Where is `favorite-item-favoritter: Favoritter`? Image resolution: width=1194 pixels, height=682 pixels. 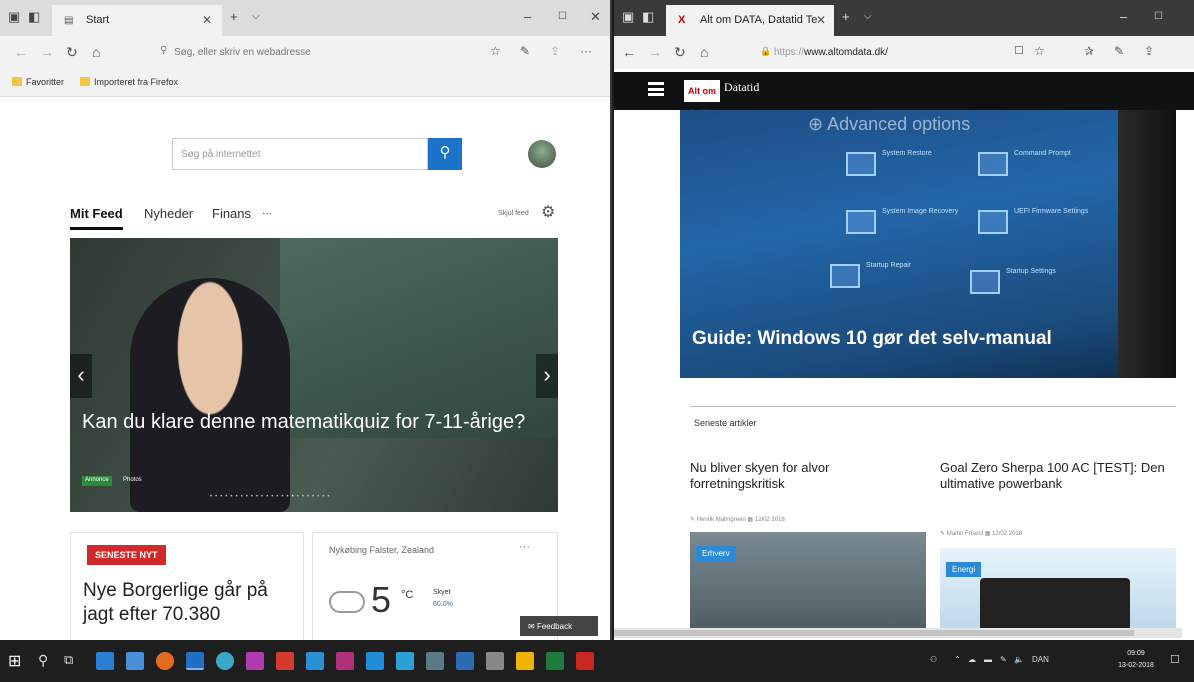
favorite-item-favoritter: Favoritter is located at coordinates (38, 82).